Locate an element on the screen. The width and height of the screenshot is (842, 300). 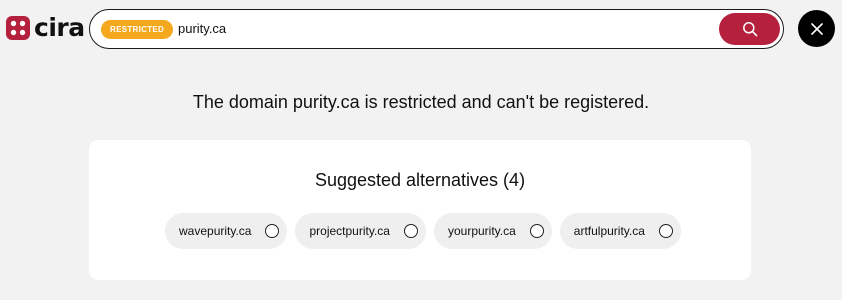
suggestion-item: artfulpurity.ca is located at coordinates (620, 231).